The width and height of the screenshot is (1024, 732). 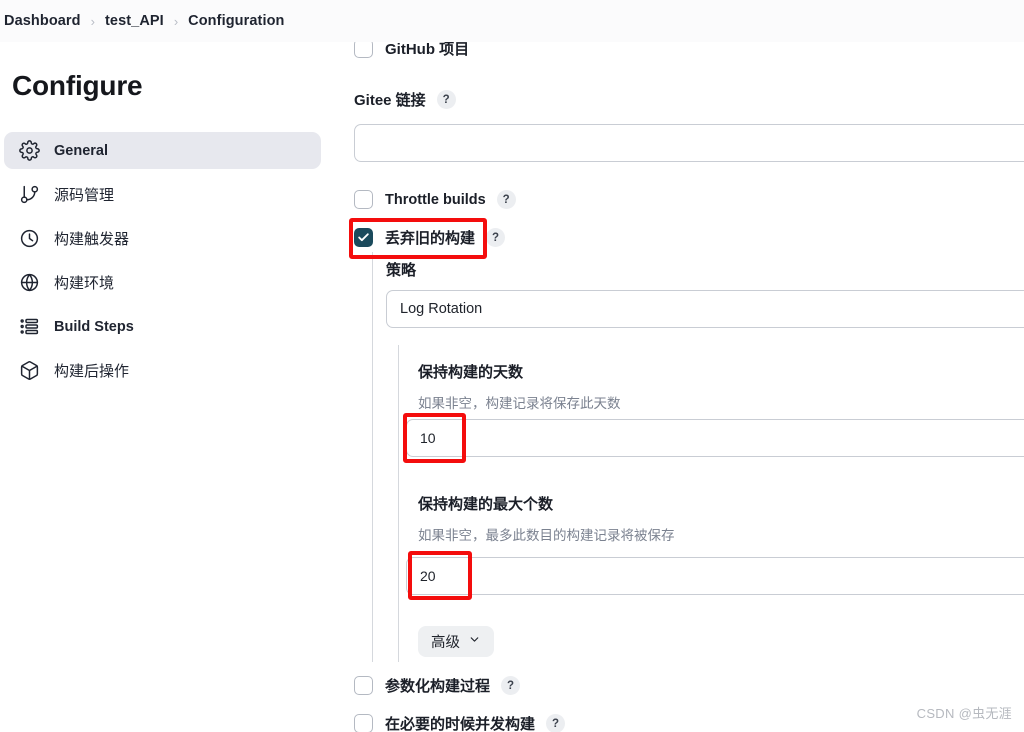 What do you see at coordinates (162, 194) in the screenshot?
I see `sidebar-item-source-code-management: 源码管理` at bounding box center [162, 194].